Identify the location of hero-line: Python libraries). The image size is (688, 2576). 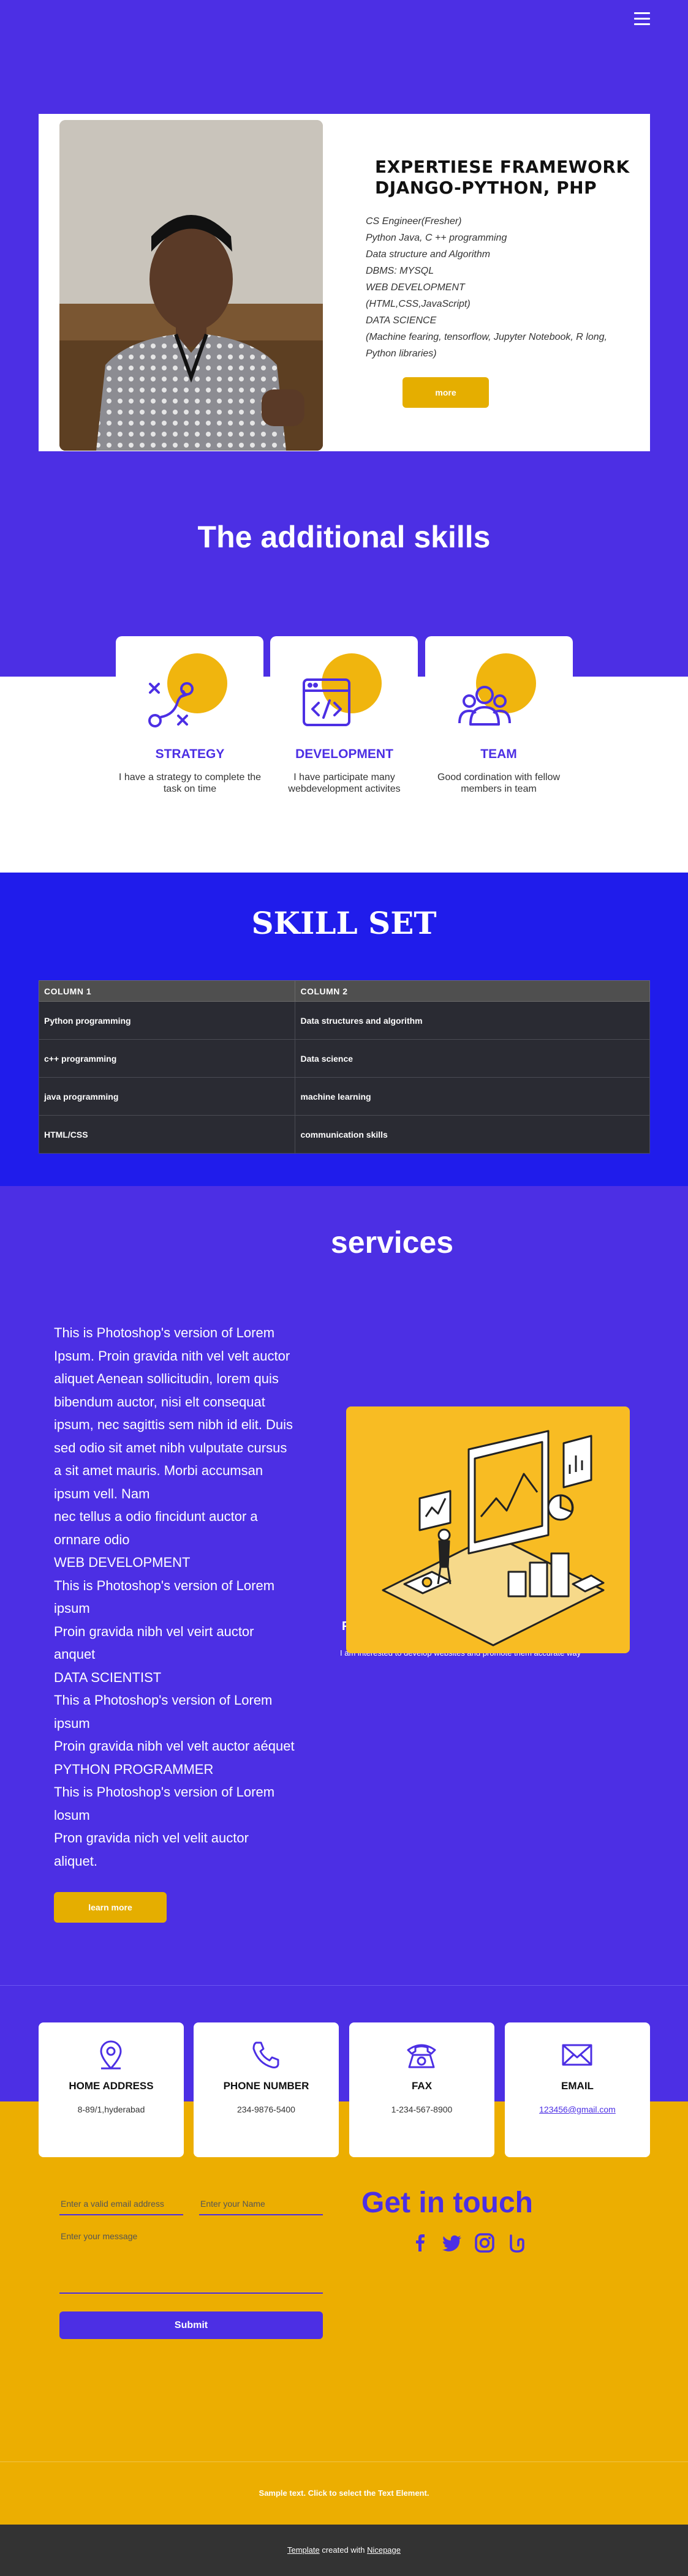
(401, 353).